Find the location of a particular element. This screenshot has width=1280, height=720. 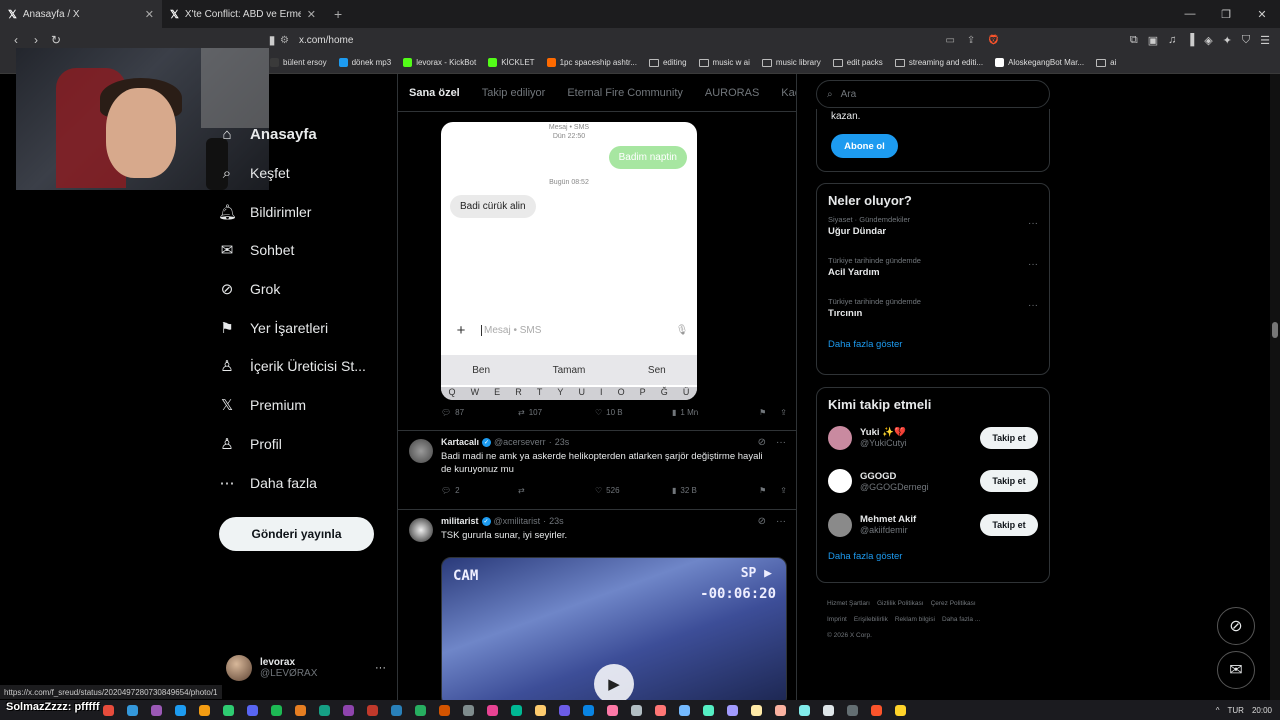

tab-3: AURORAS is located at coordinates (732, 93).